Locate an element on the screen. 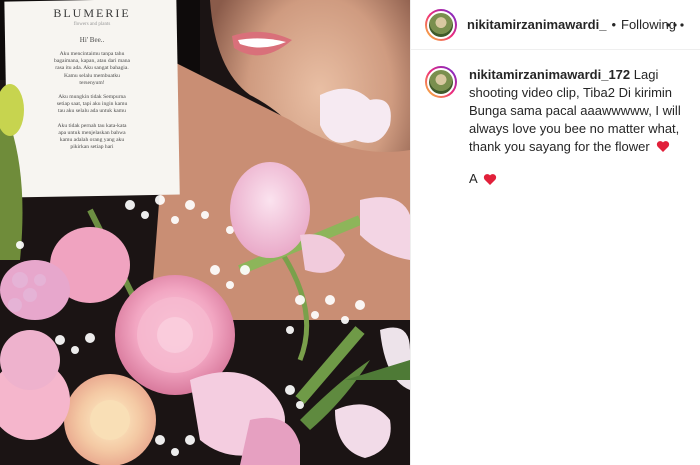 The height and width of the screenshot is (465, 700). post-header: nikitamirzanimawardi_ • Following is located at coordinates (555, 25).